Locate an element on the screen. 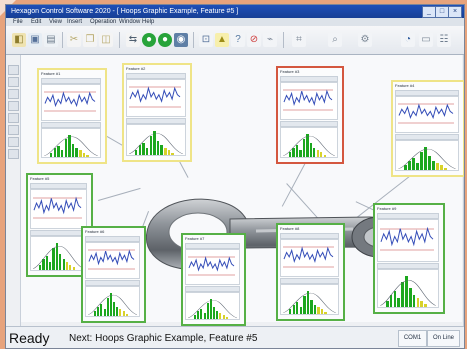 Image resolution: width=467 pixels, height=349 pixels. layout-icon: ☷ is located at coordinates (444, 40).